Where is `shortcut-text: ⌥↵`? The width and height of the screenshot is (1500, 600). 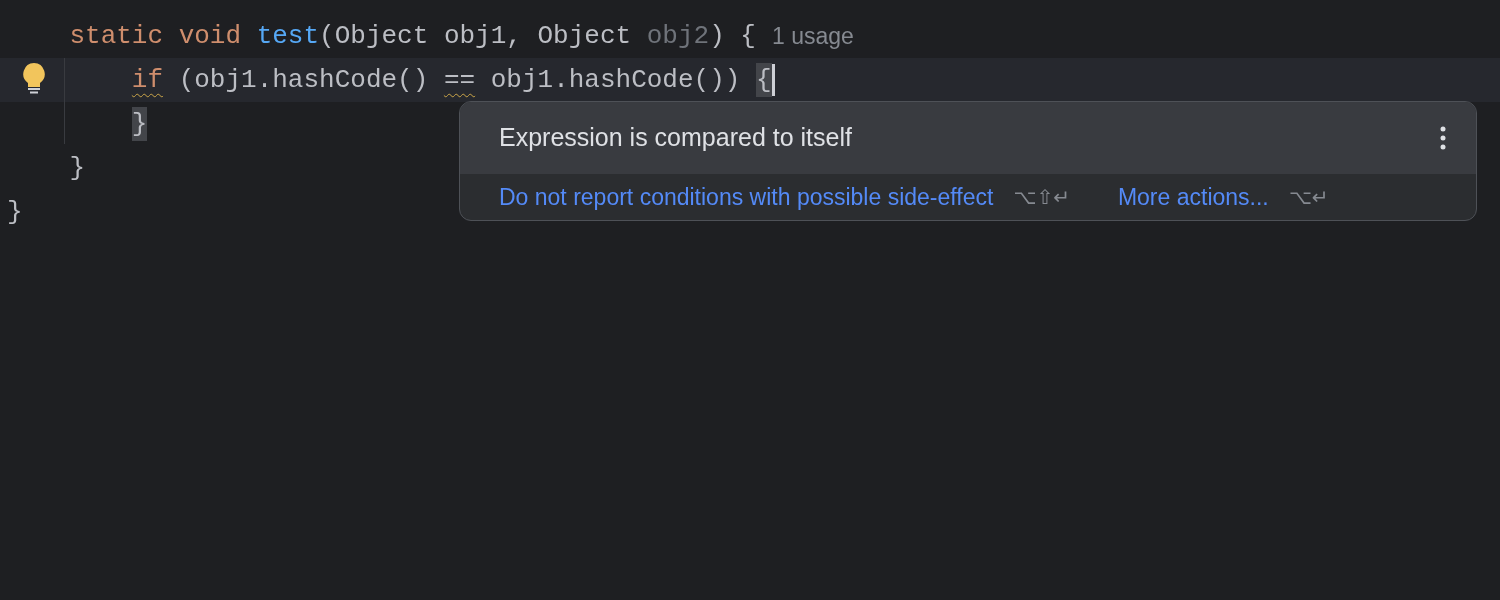 shortcut-text: ⌥↵ is located at coordinates (1308, 197).